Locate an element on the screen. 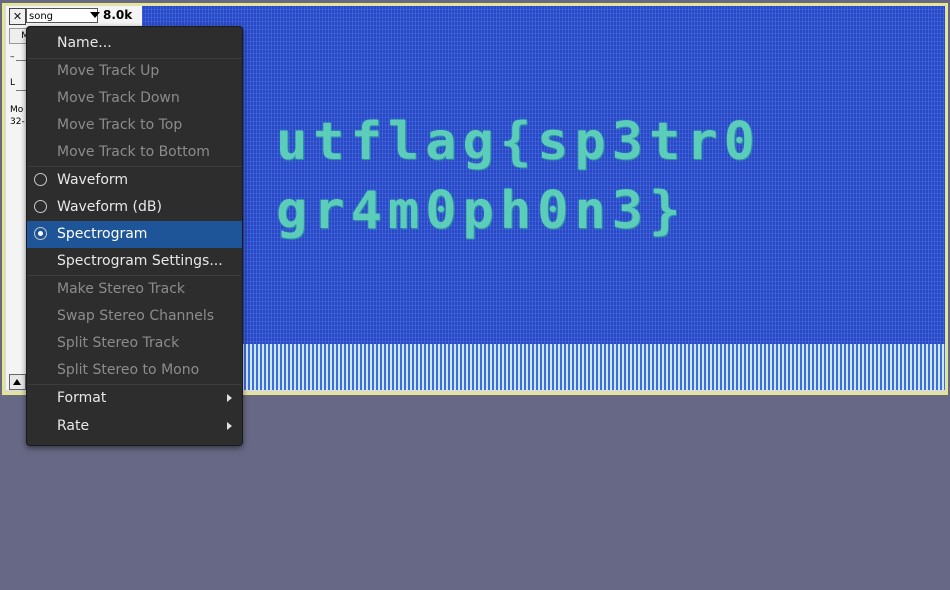 The width and height of the screenshot is (950, 590). spectrogram-hidden-text-line-2: gr4m0ph0n3} is located at coordinates (481, 211).